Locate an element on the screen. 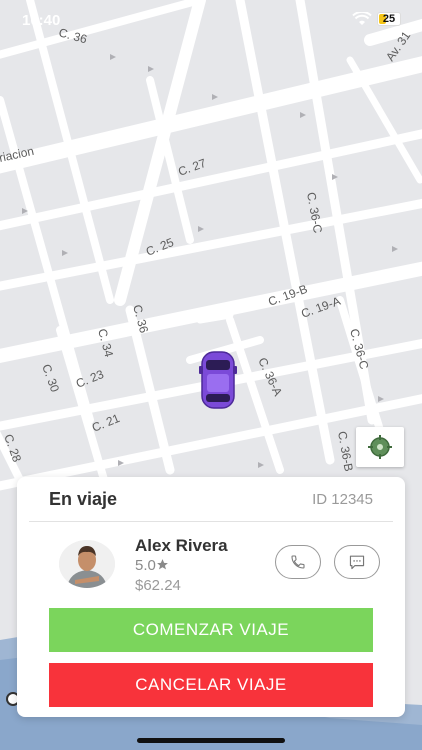 This screenshot has width=422, height=750. message-button is located at coordinates (357, 562).